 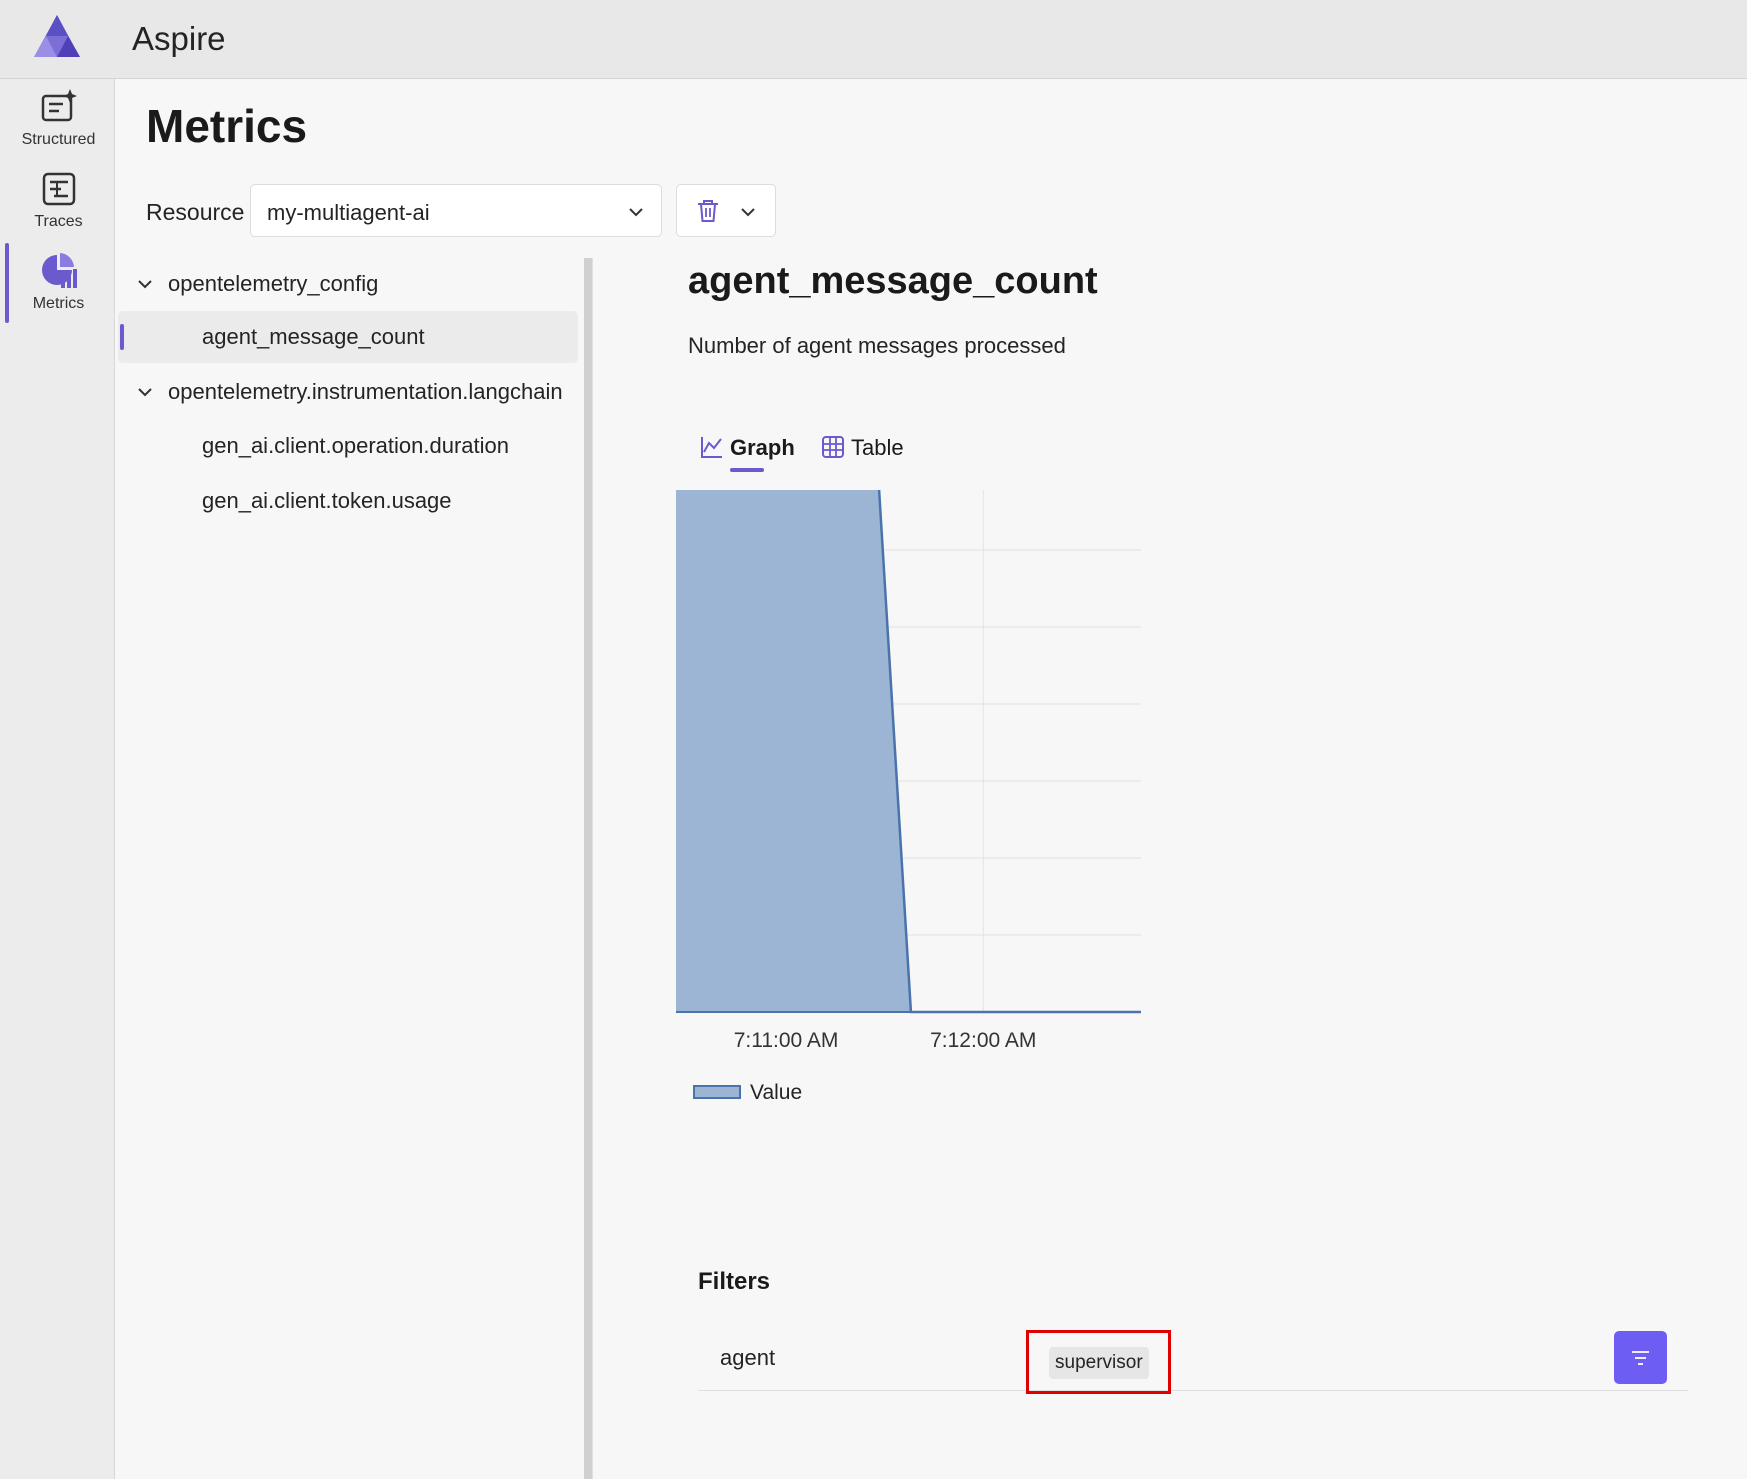 I want to click on tree-group-label: opentelemetry_config, so click(x=273, y=283).